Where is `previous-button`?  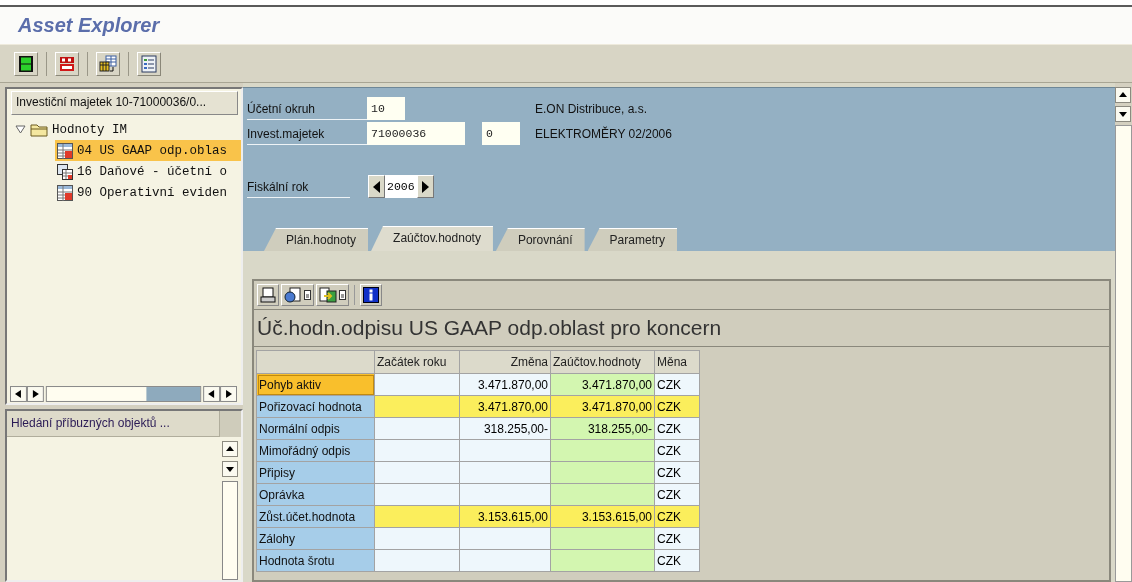
previous-button is located at coordinates (376, 186).